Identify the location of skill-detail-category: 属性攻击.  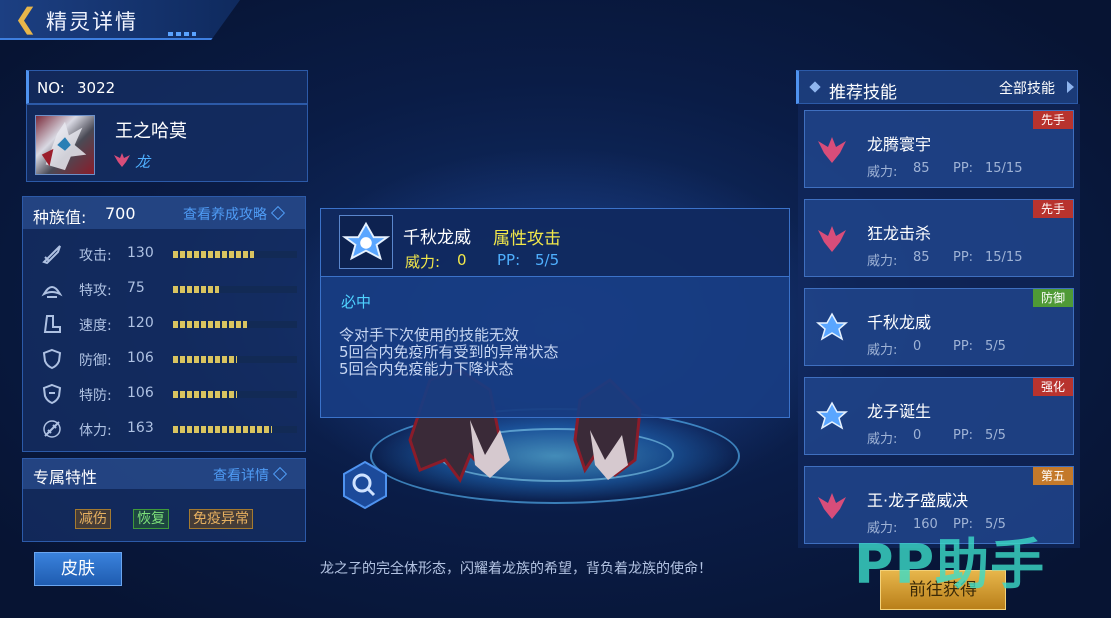
(527, 239).